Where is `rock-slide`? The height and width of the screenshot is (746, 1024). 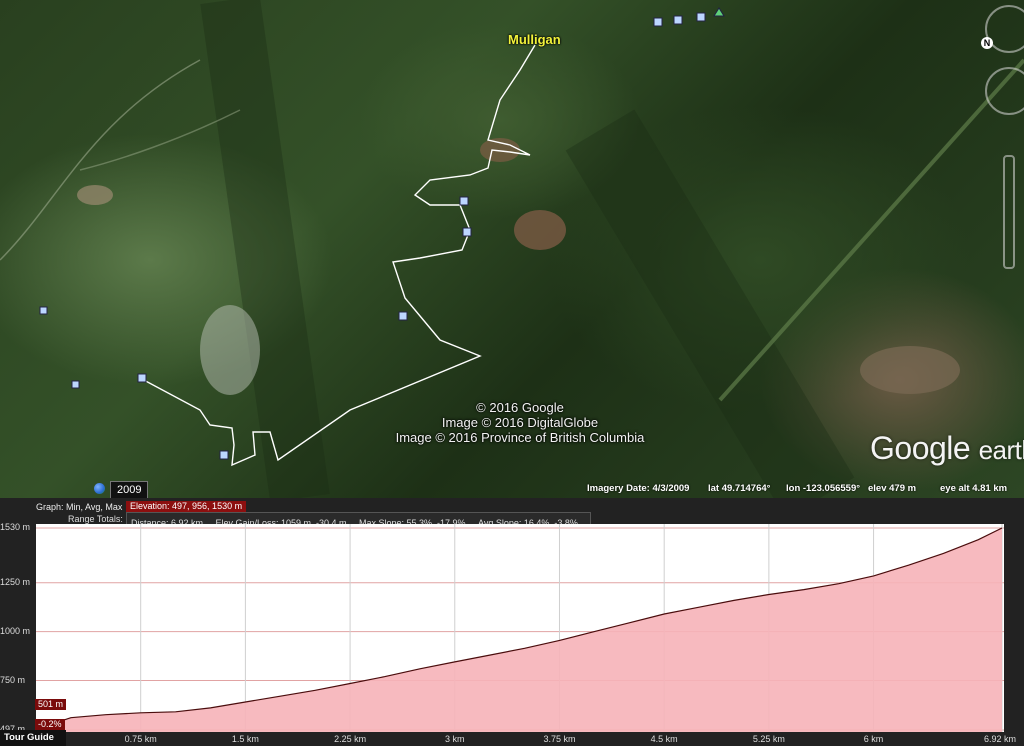
rock-slide is located at coordinates (230, 350).